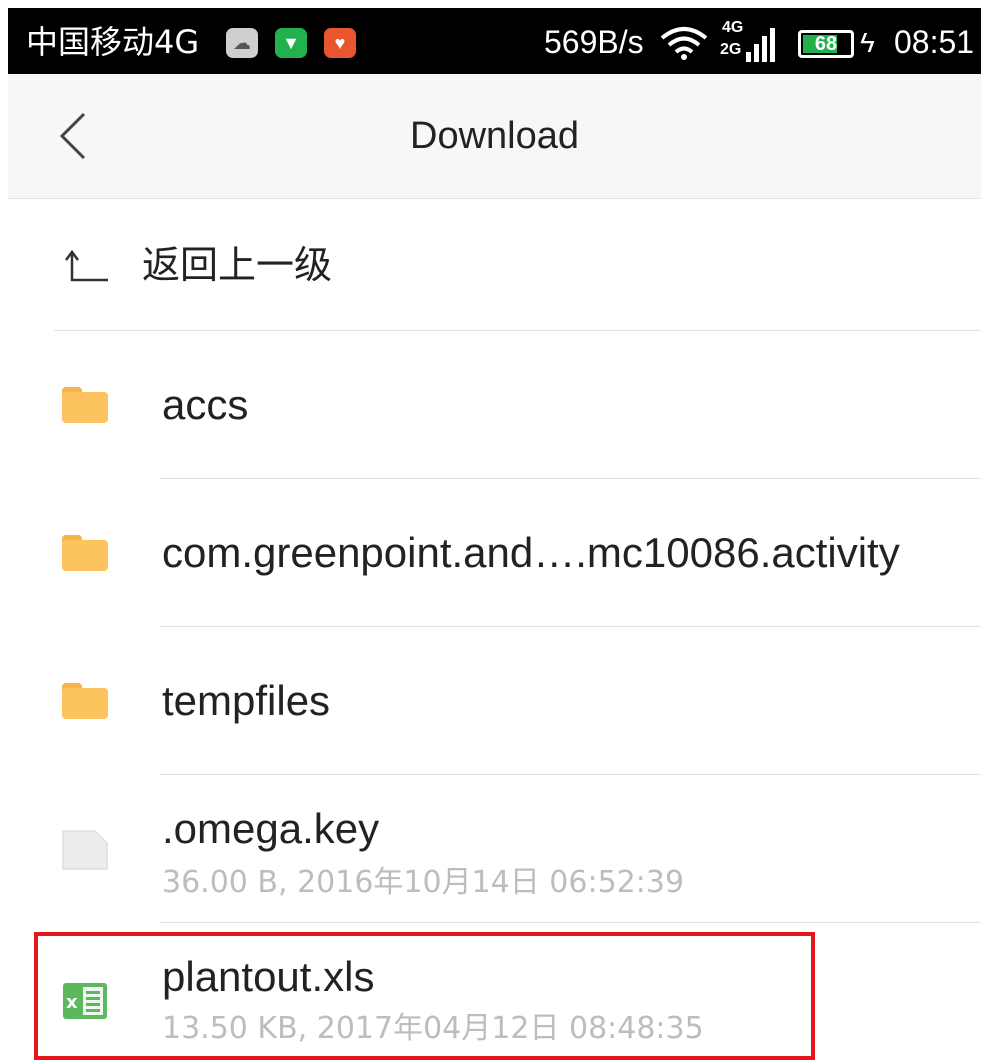 The image size is (981, 1064). Describe the element at coordinates (684, 43) in the screenshot. I see `wifi-icon` at that location.